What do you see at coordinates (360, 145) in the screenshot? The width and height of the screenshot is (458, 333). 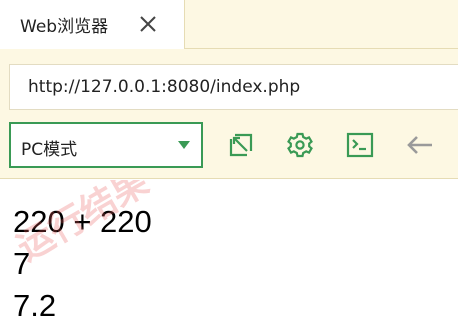 I see `console-icon` at bounding box center [360, 145].